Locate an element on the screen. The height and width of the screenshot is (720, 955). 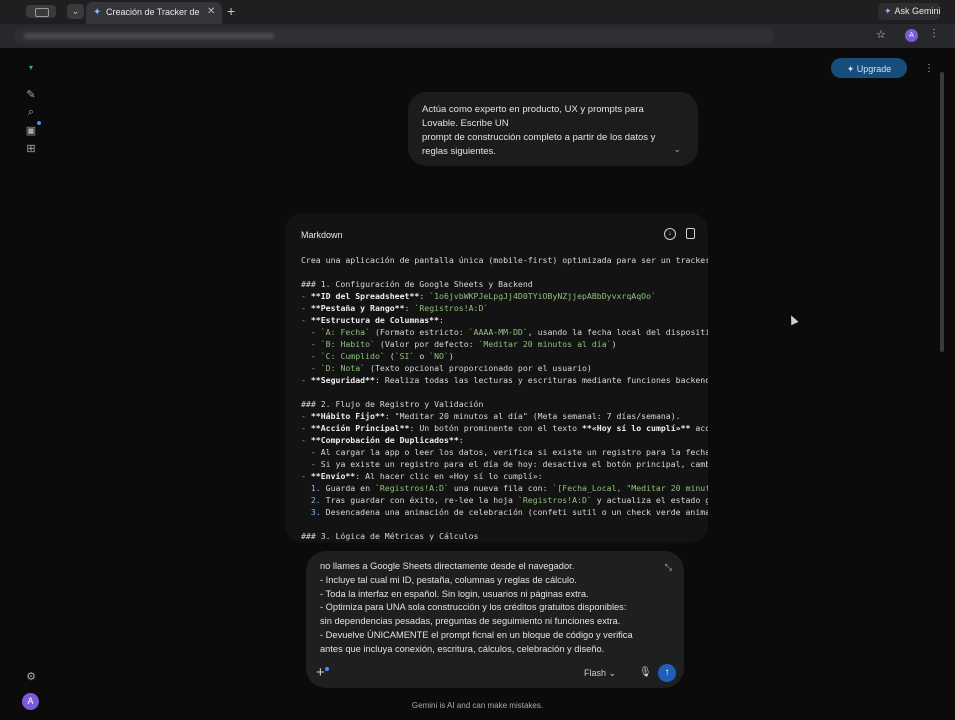
user-message-line: Lovable. Escribe UN is located at coordinates (465, 123).